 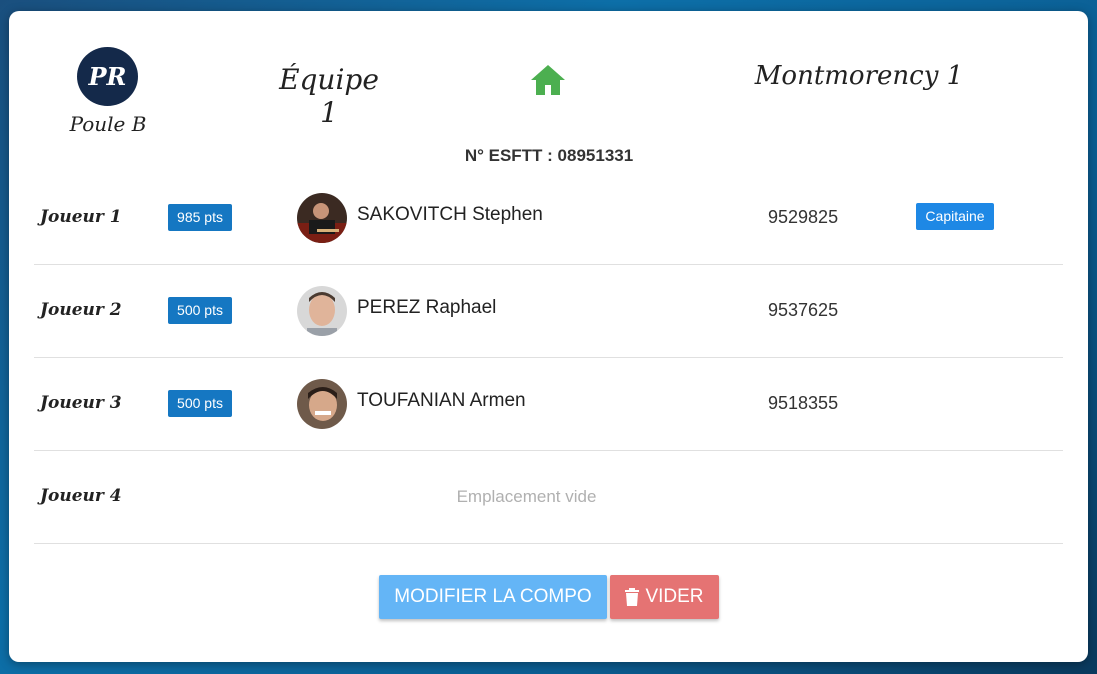 I want to click on player-row: Joueur 2 500 pts PEREZ Raphael 9537625, so click(x=548, y=311).